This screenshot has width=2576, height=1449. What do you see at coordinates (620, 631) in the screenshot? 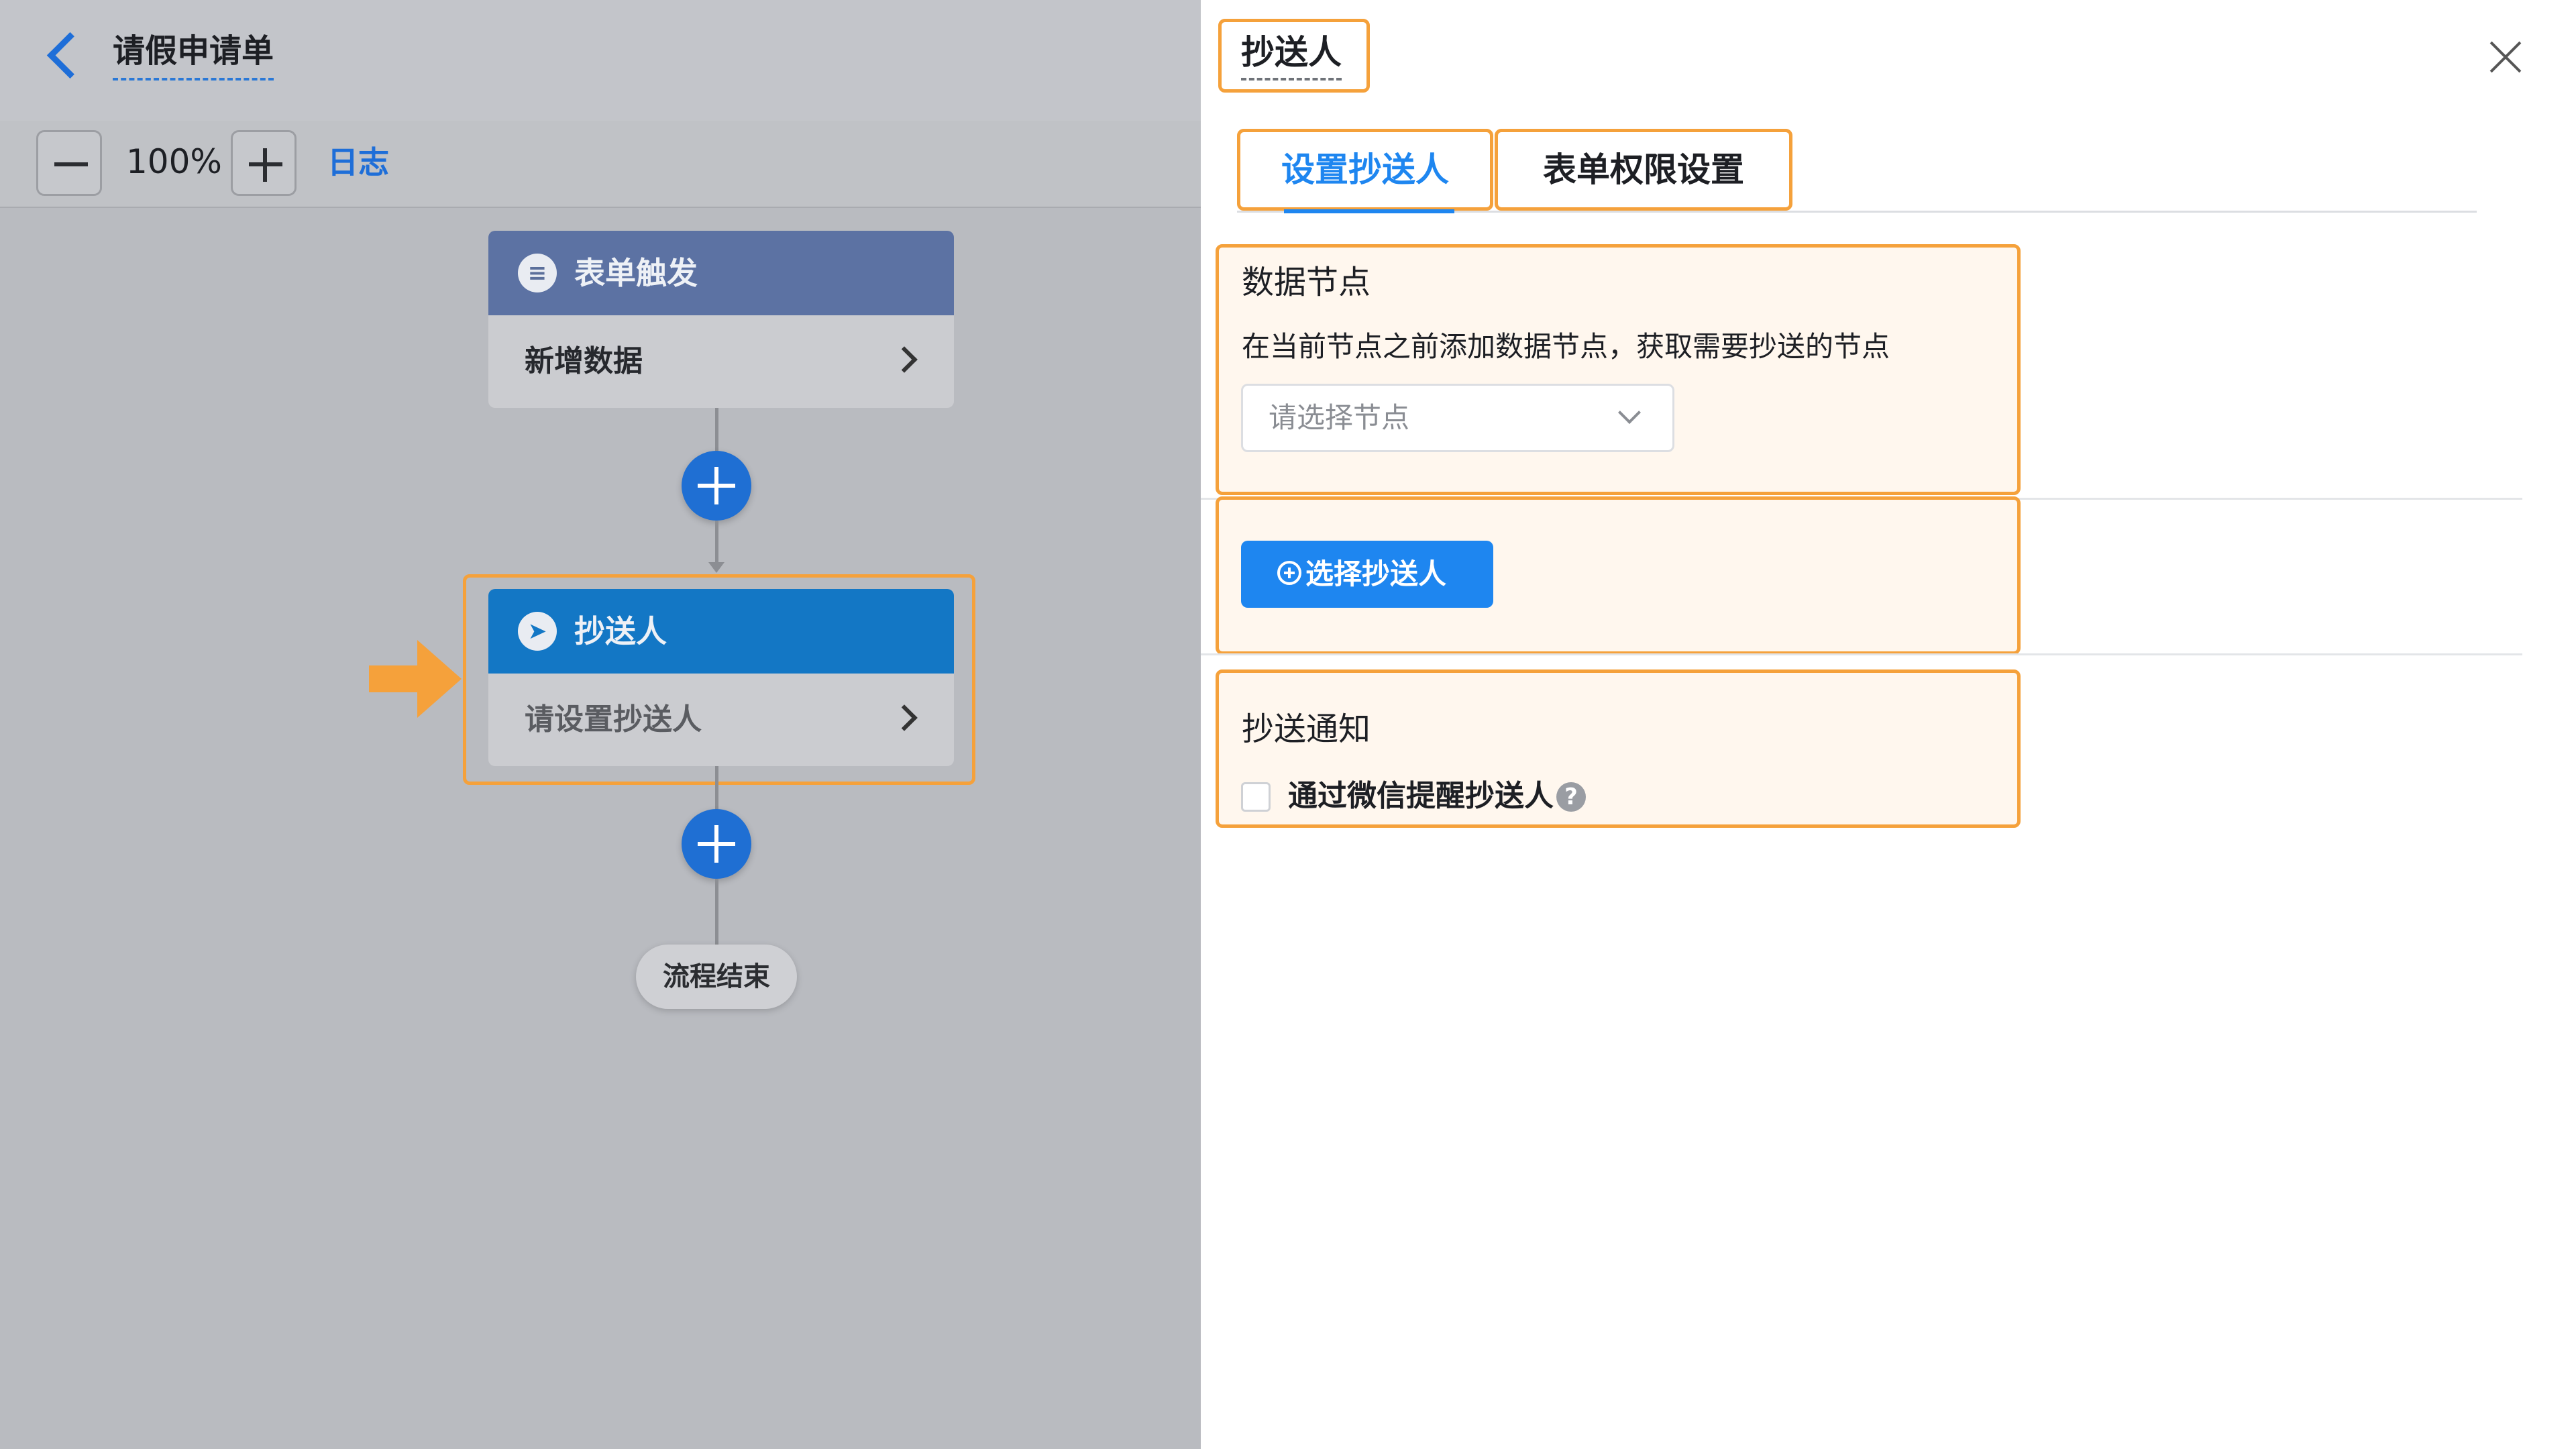
I see `cc-node-title: 抄送人` at bounding box center [620, 631].